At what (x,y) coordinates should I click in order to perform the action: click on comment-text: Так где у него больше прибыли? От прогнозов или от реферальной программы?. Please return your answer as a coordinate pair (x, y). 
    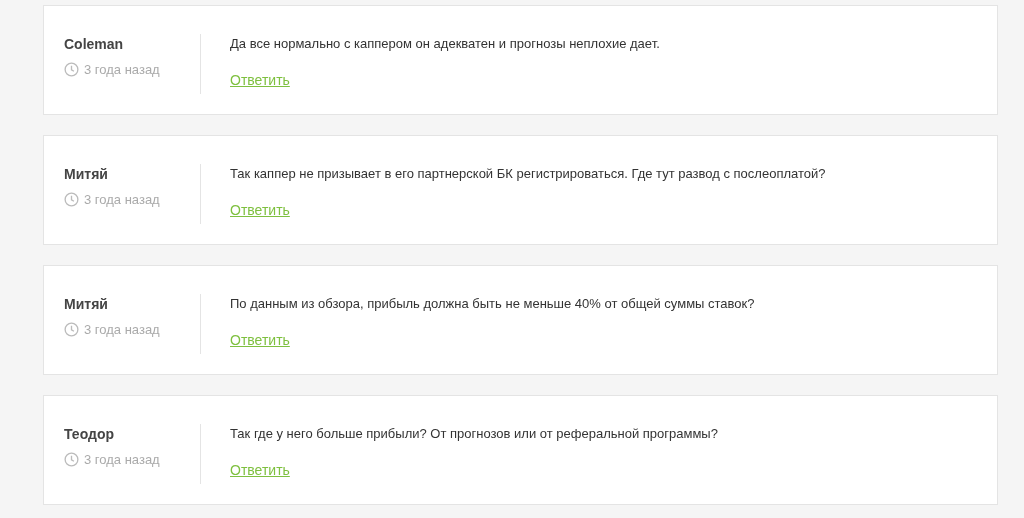
    Looking at the image, I should click on (474, 434).